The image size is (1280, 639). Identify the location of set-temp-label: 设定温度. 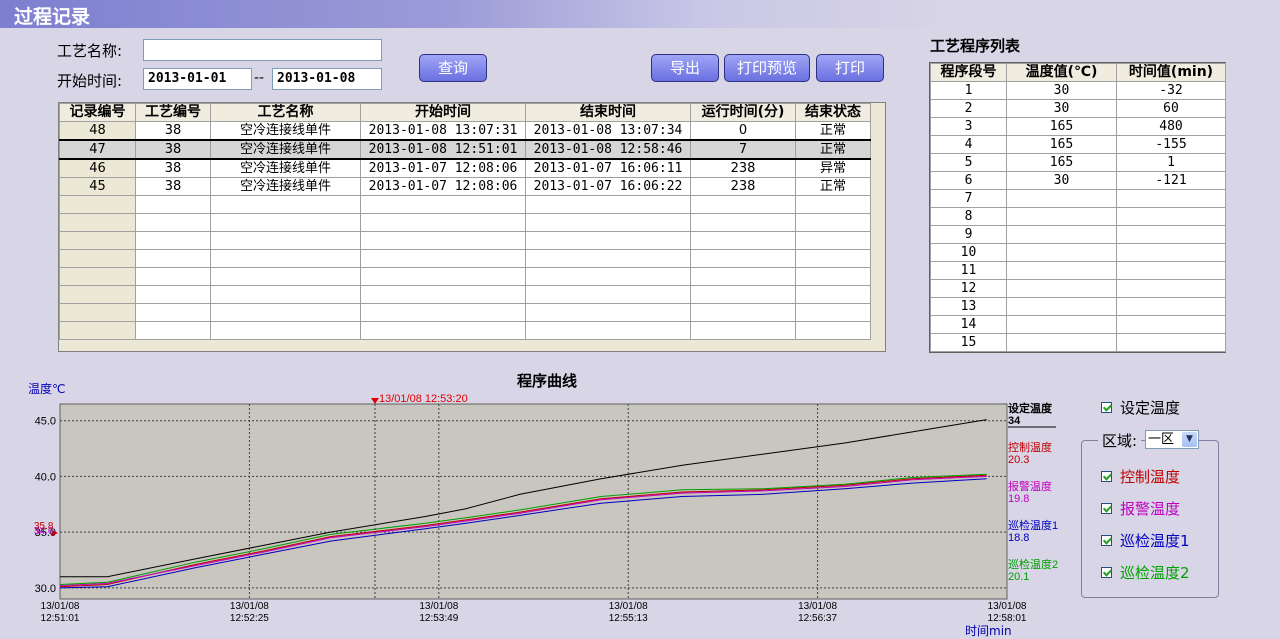
(1150, 408).